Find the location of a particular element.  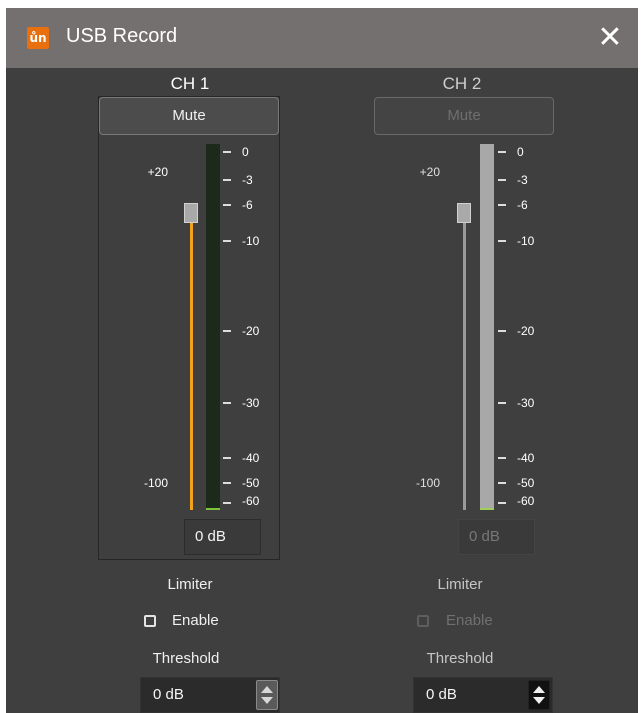

ch2-meter-tick-label: -6 is located at coordinates (522, 205).